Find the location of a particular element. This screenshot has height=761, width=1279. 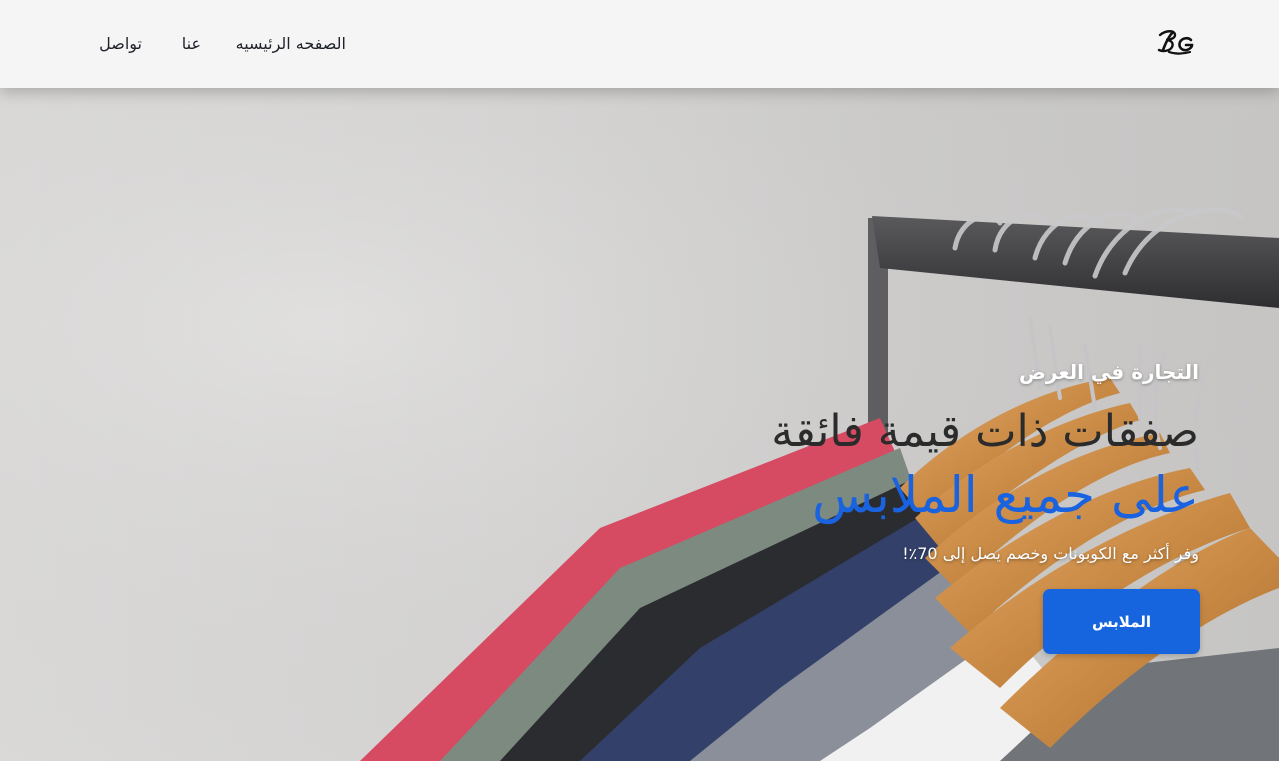

hero-title-line2: على جميع الملابس is located at coordinates (1005, 495).